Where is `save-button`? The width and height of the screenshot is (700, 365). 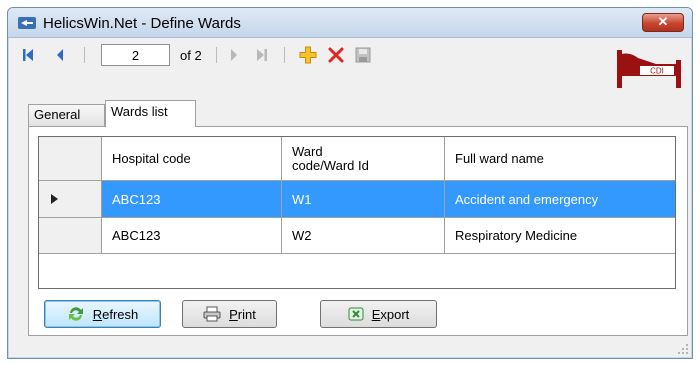 save-button is located at coordinates (363, 55).